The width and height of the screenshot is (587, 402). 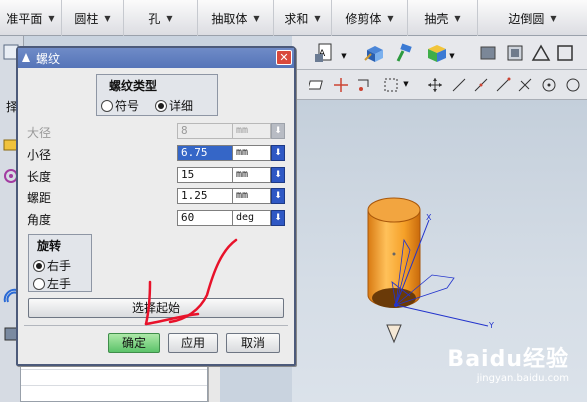 What do you see at coordinates (252, 218) in the screenshot?
I see `unit-label: deg` at bounding box center [252, 218].